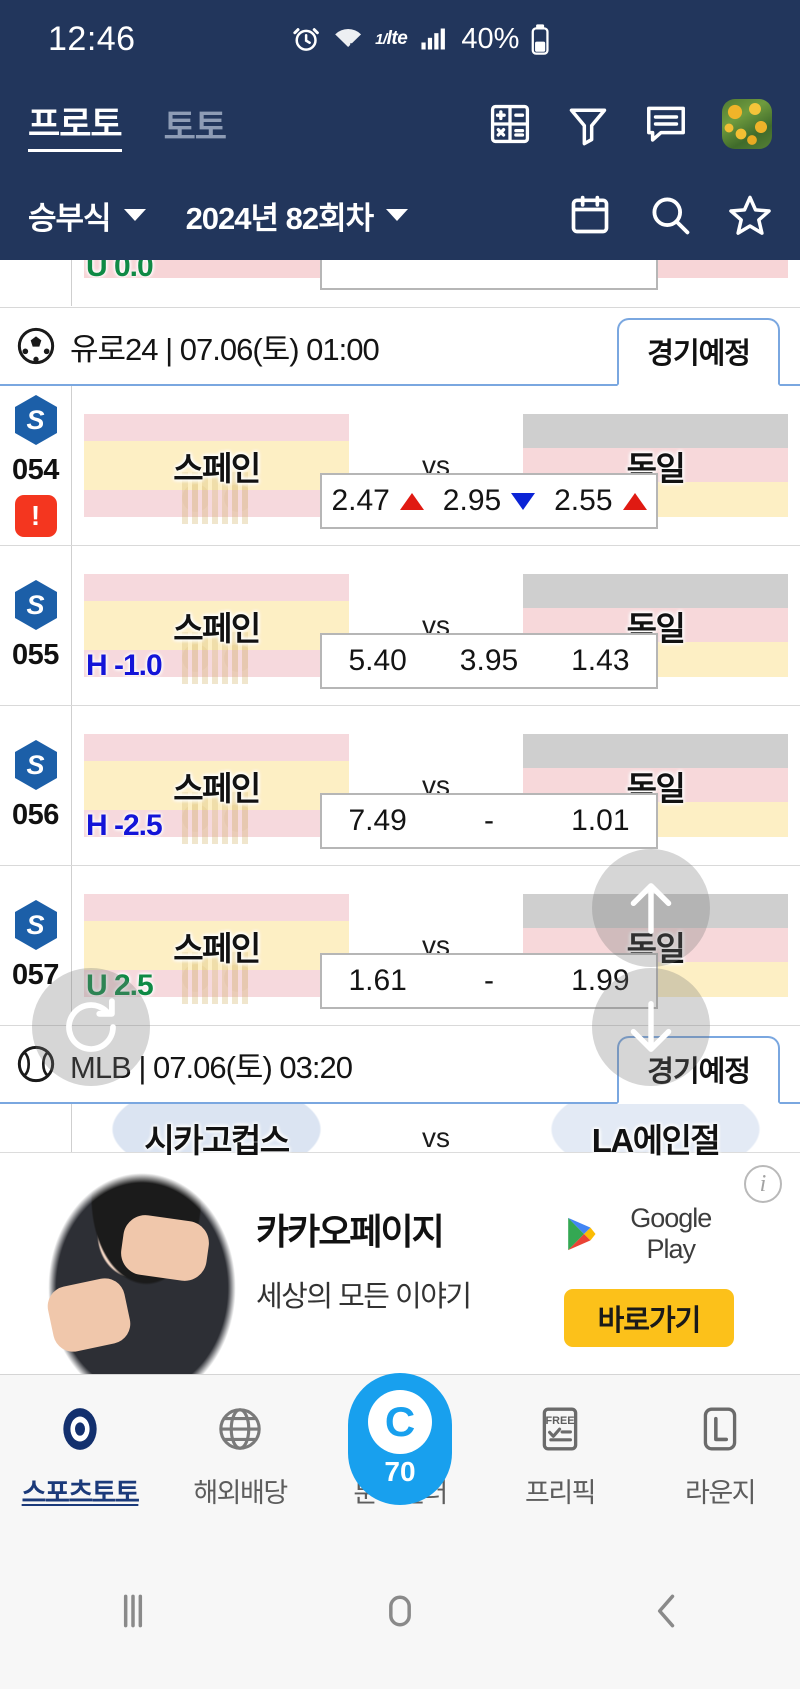 The height and width of the screenshot is (1689, 800). Describe the element at coordinates (670, 215) in the screenshot. I see `search-icon` at that location.